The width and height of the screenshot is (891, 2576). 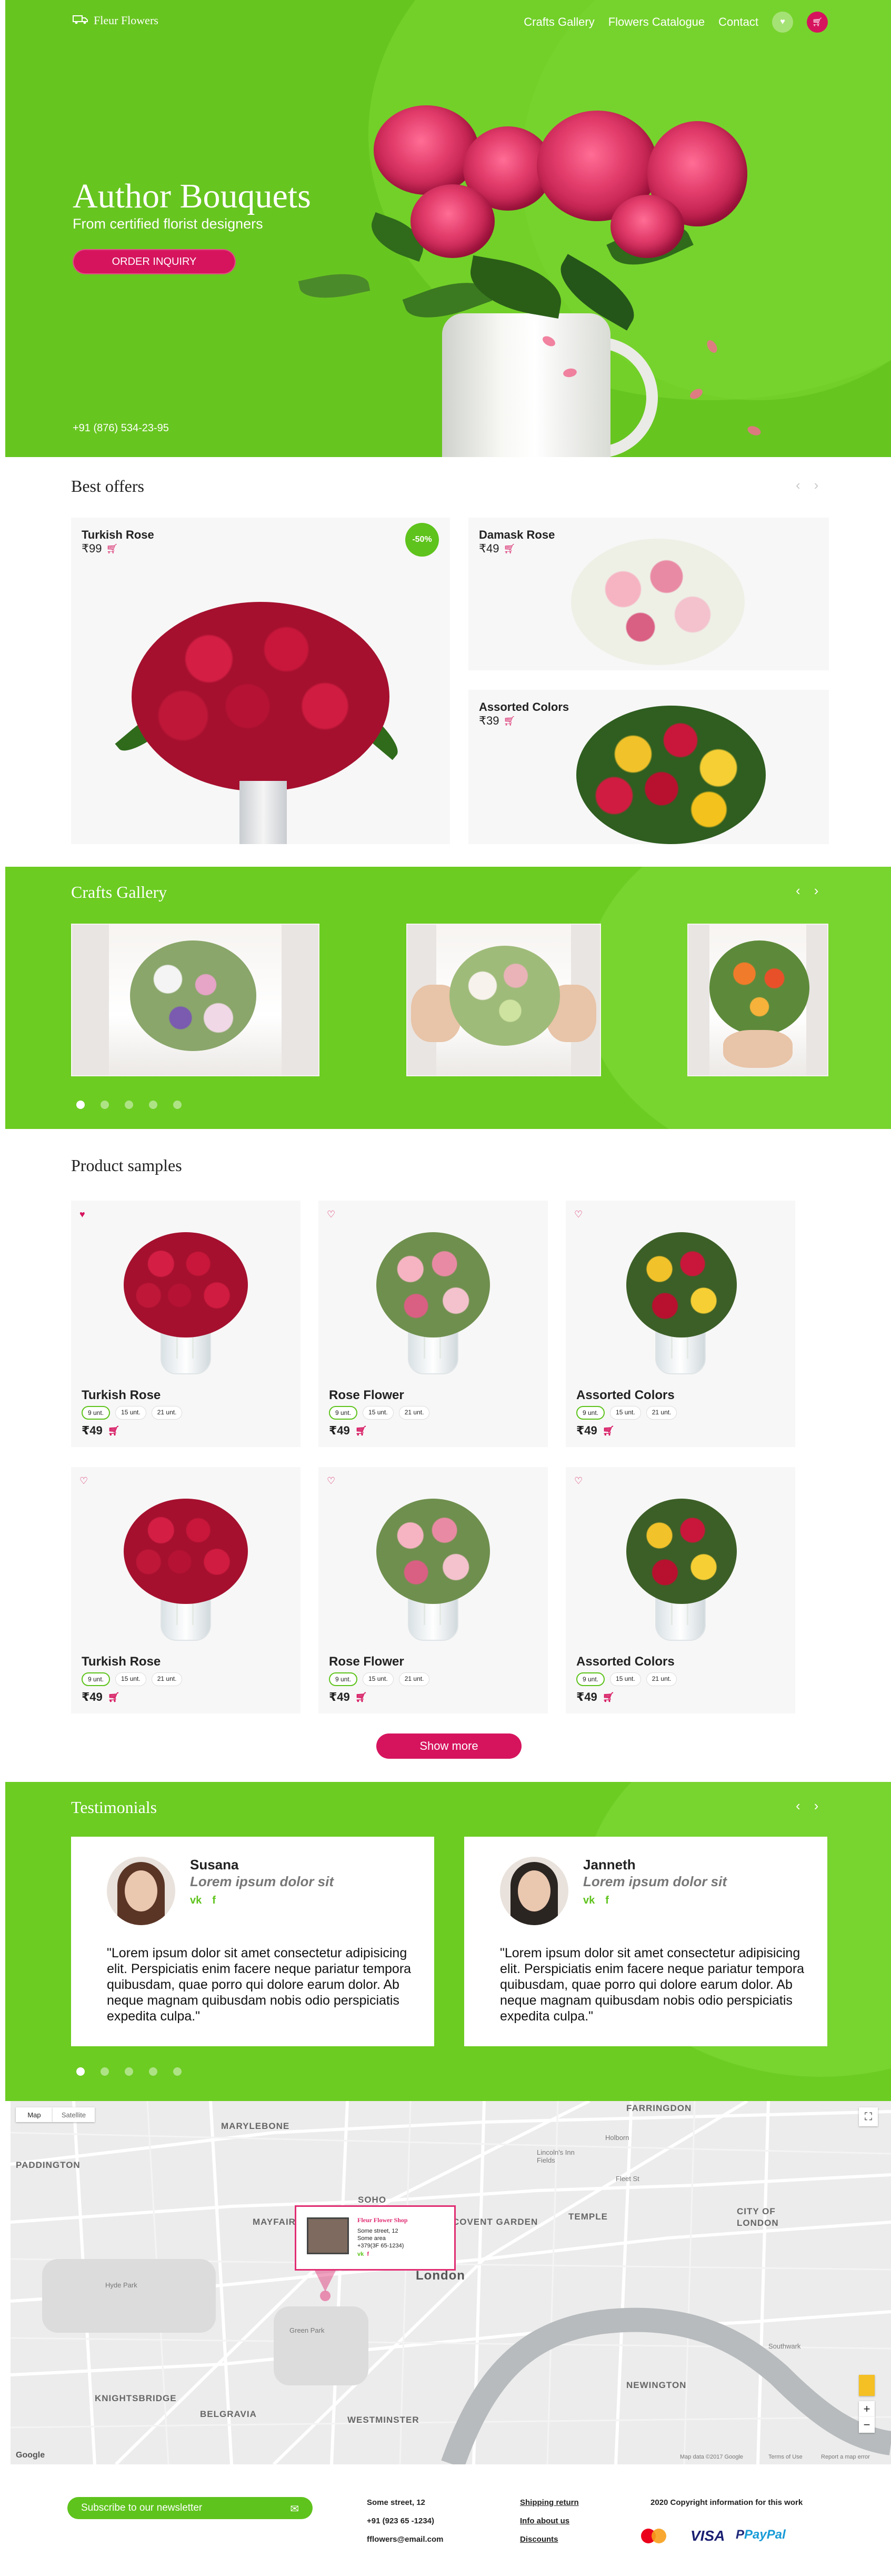 What do you see at coordinates (82, 1214) in the screenshot?
I see `heart-filled-icon: ♥` at bounding box center [82, 1214].